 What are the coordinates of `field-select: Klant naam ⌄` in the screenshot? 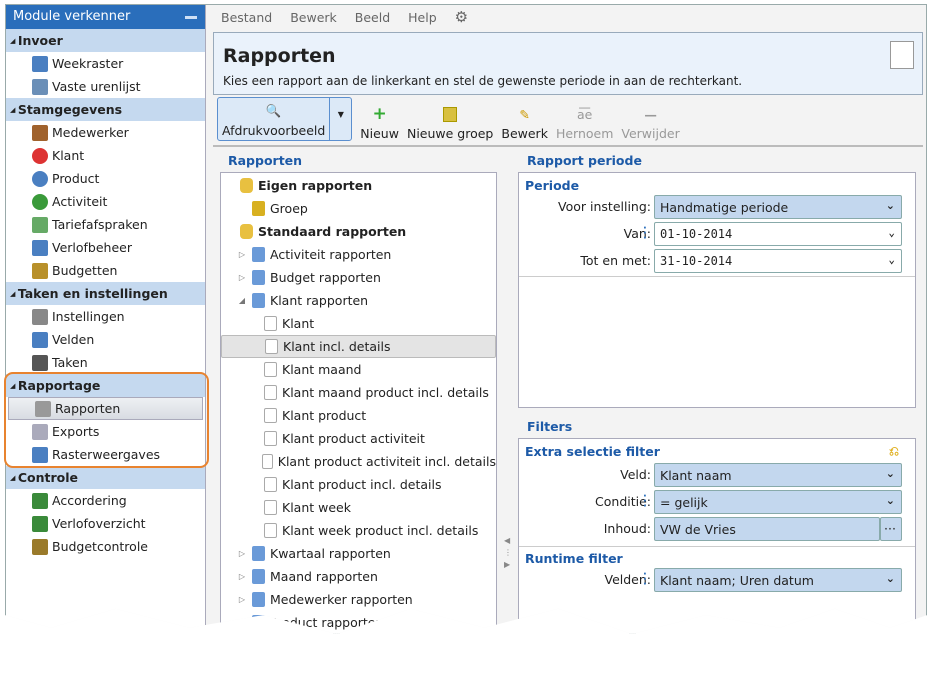 It's located at (778, 475).